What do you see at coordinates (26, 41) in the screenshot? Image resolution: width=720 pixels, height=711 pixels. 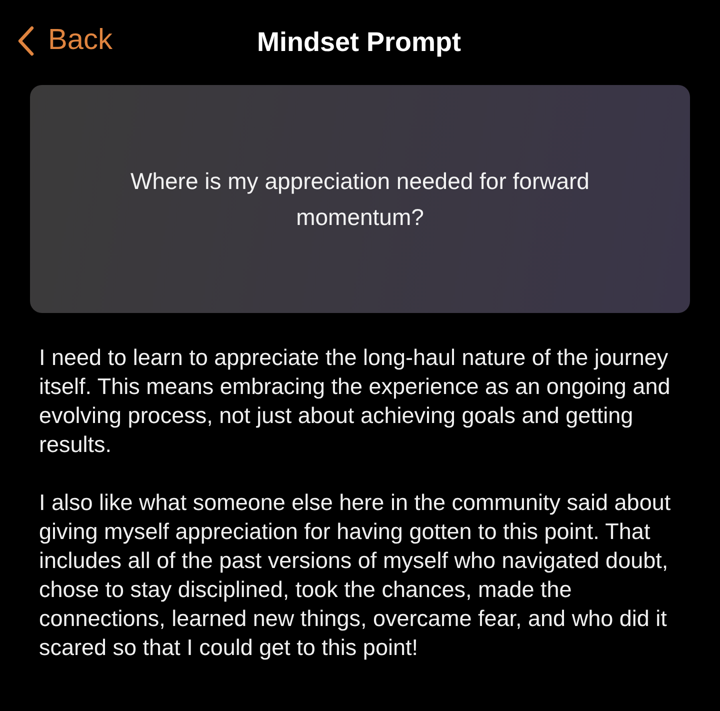 I see `chevron-left-icon` at bounding box center [26, 41].